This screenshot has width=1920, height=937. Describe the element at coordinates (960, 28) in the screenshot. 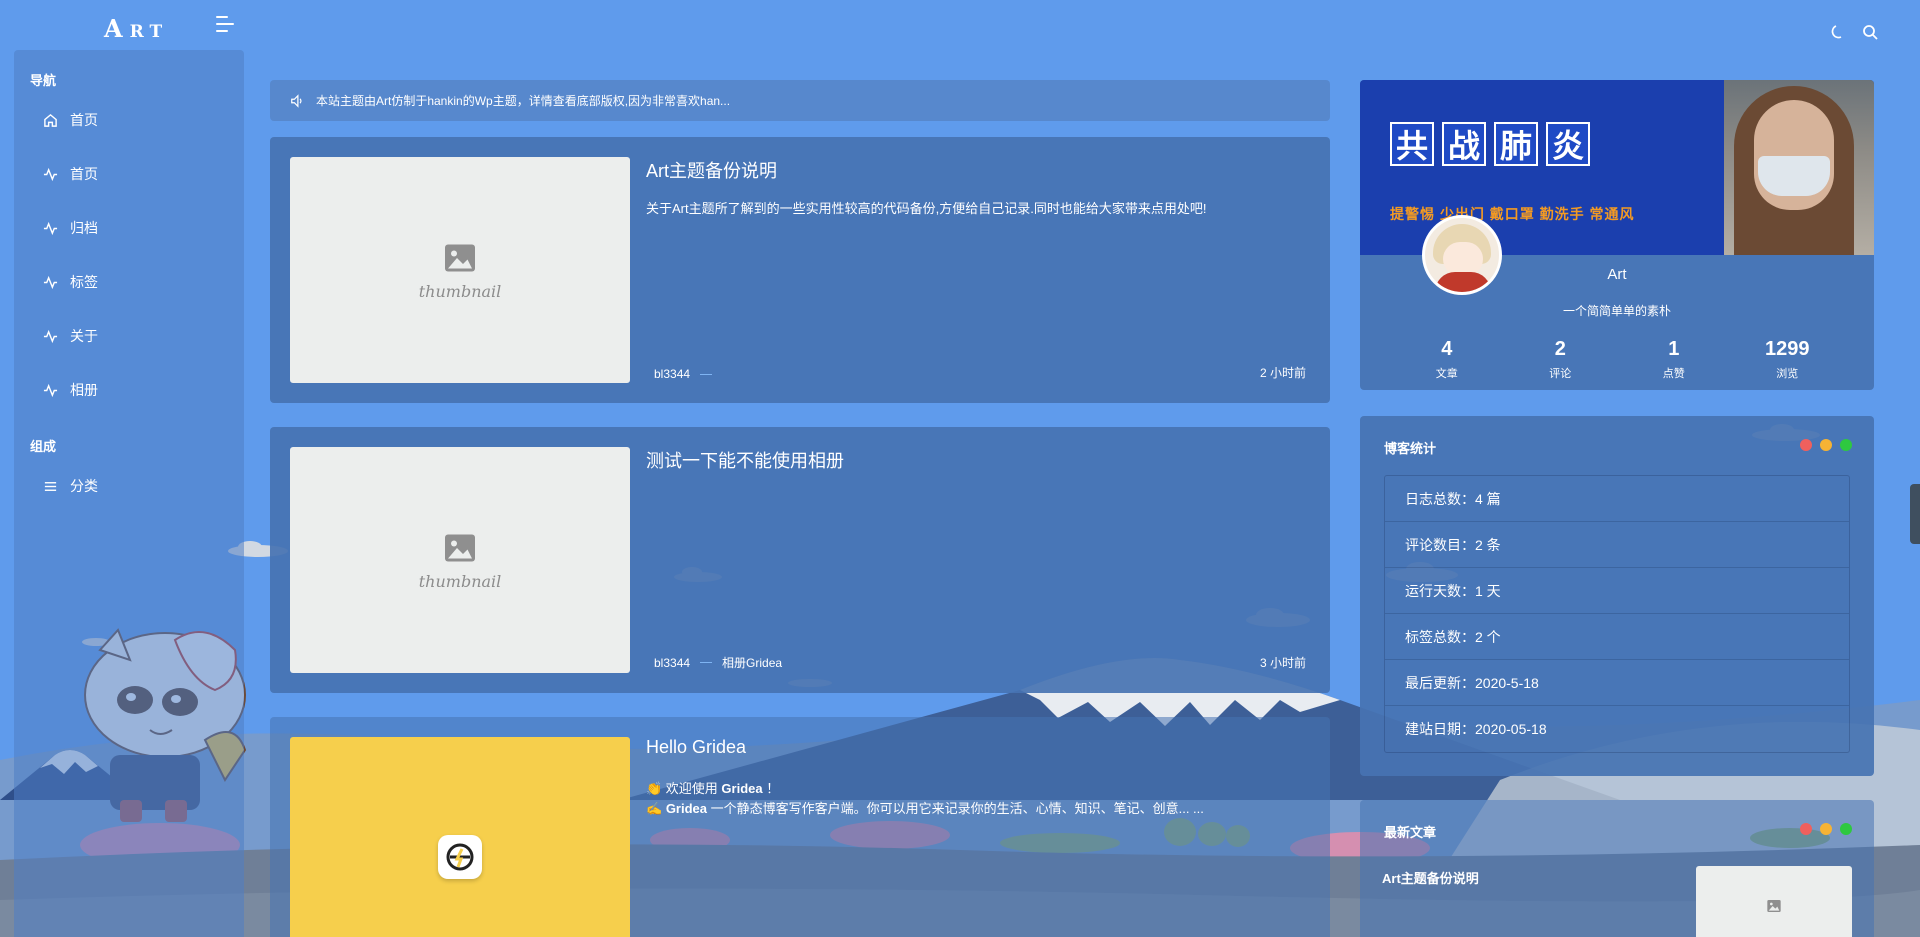

I see `top-bar: ART` at that location.